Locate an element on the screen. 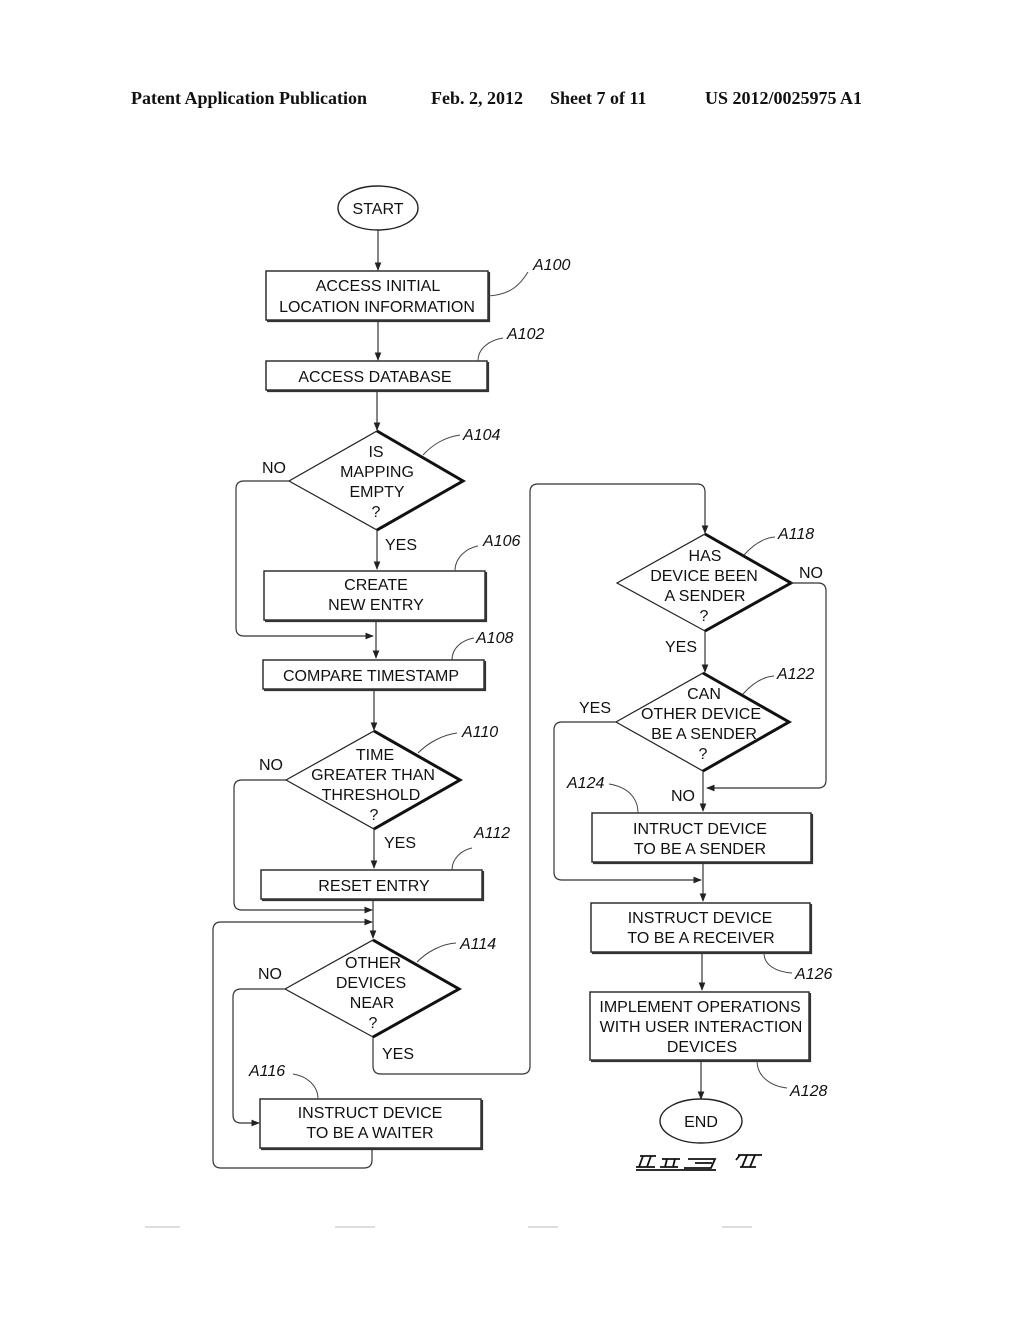 The height and width of the screenshot is (1320, 1024). step-a124-line2: TO BE A SENDER is located at coordinates (700, 849).